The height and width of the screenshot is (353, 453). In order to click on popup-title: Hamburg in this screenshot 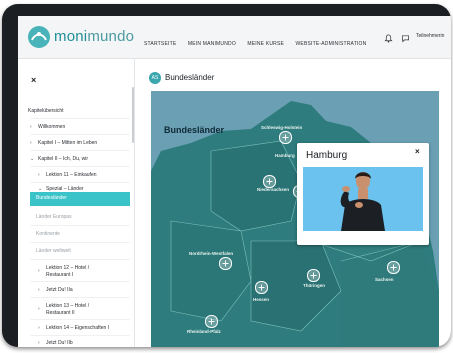, I will do `click(327, 155)`.